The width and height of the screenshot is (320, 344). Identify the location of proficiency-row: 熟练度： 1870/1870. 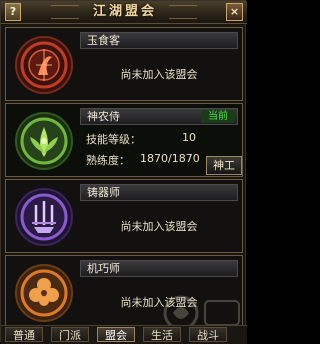
(143, 160).